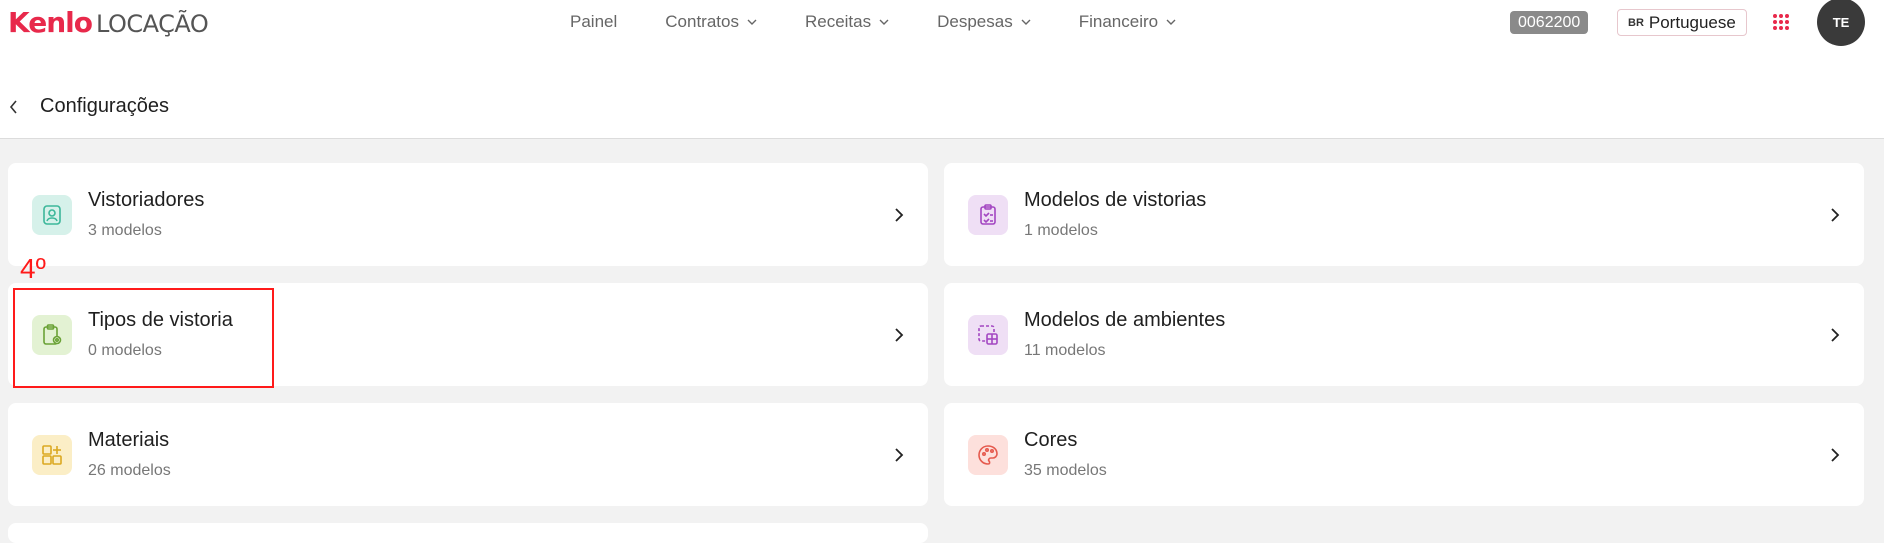 This screenshot has height=543, width=1884. Describe the element at coordinates (468, 454) in the screenshot. I see `card-materiais: Materiais 26 modelos` at that location.